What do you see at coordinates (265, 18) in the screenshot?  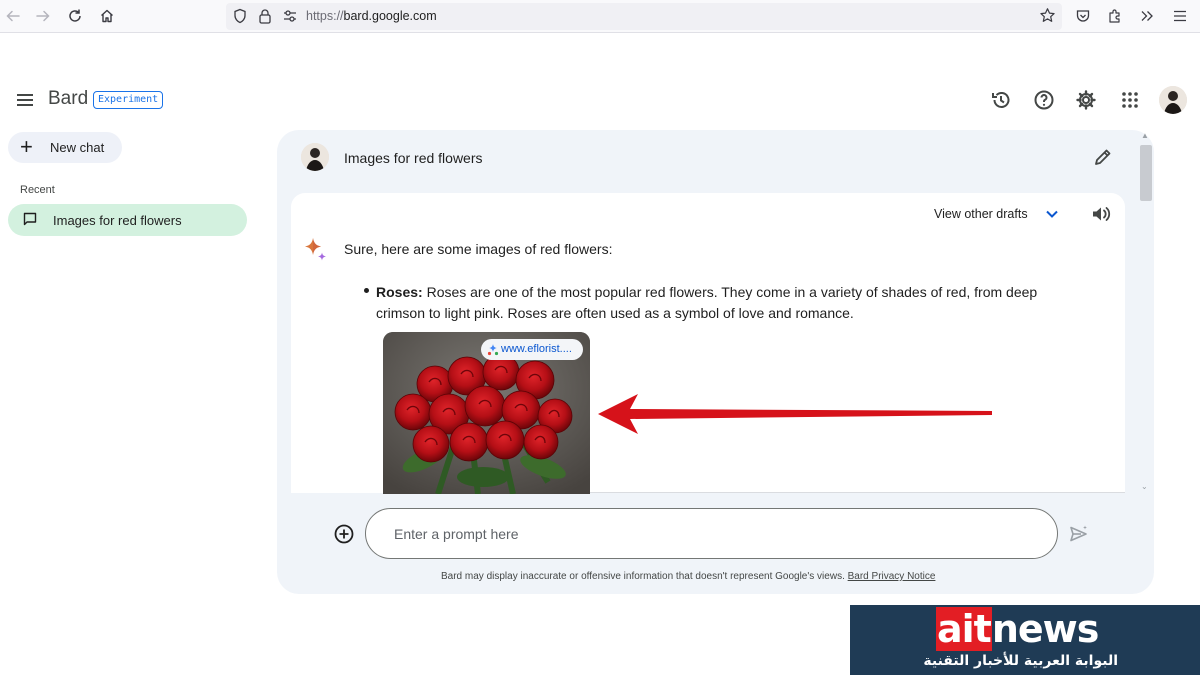 I see `lock-icon` at bounding box center [265, 18].